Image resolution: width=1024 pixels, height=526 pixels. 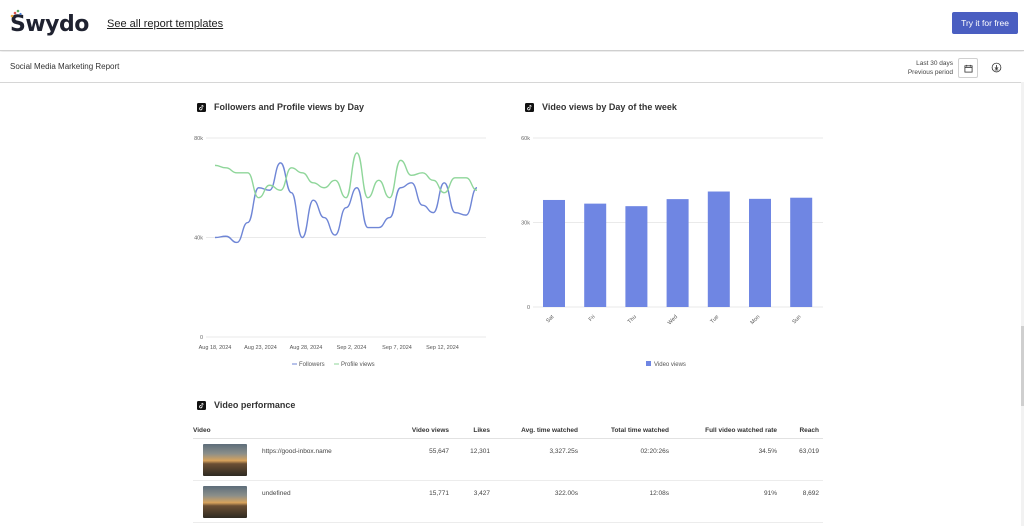 I want to click on reach-value: 8,692, so click(x=810, y=493).